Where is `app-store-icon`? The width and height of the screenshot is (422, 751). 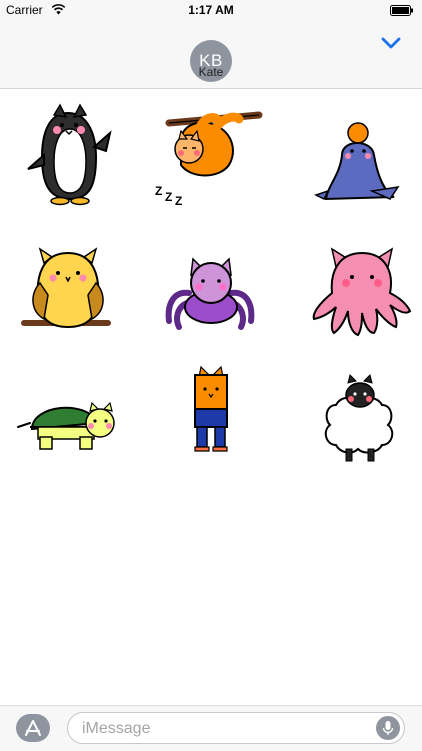 app-store-icon is located at coordinates (33, 728).